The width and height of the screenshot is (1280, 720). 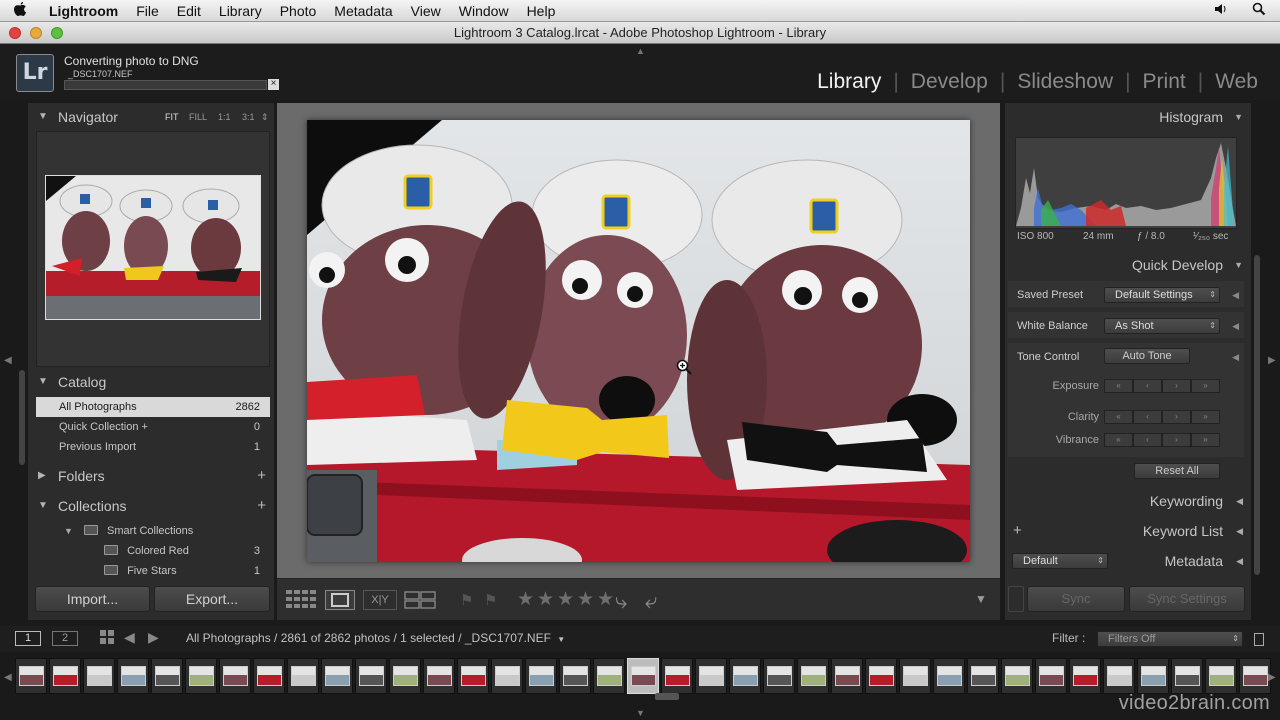 What do you see at coordinates (1126, 183) in the screenshot?
I see `histogram-chart` at bounding box center [1126, 183].